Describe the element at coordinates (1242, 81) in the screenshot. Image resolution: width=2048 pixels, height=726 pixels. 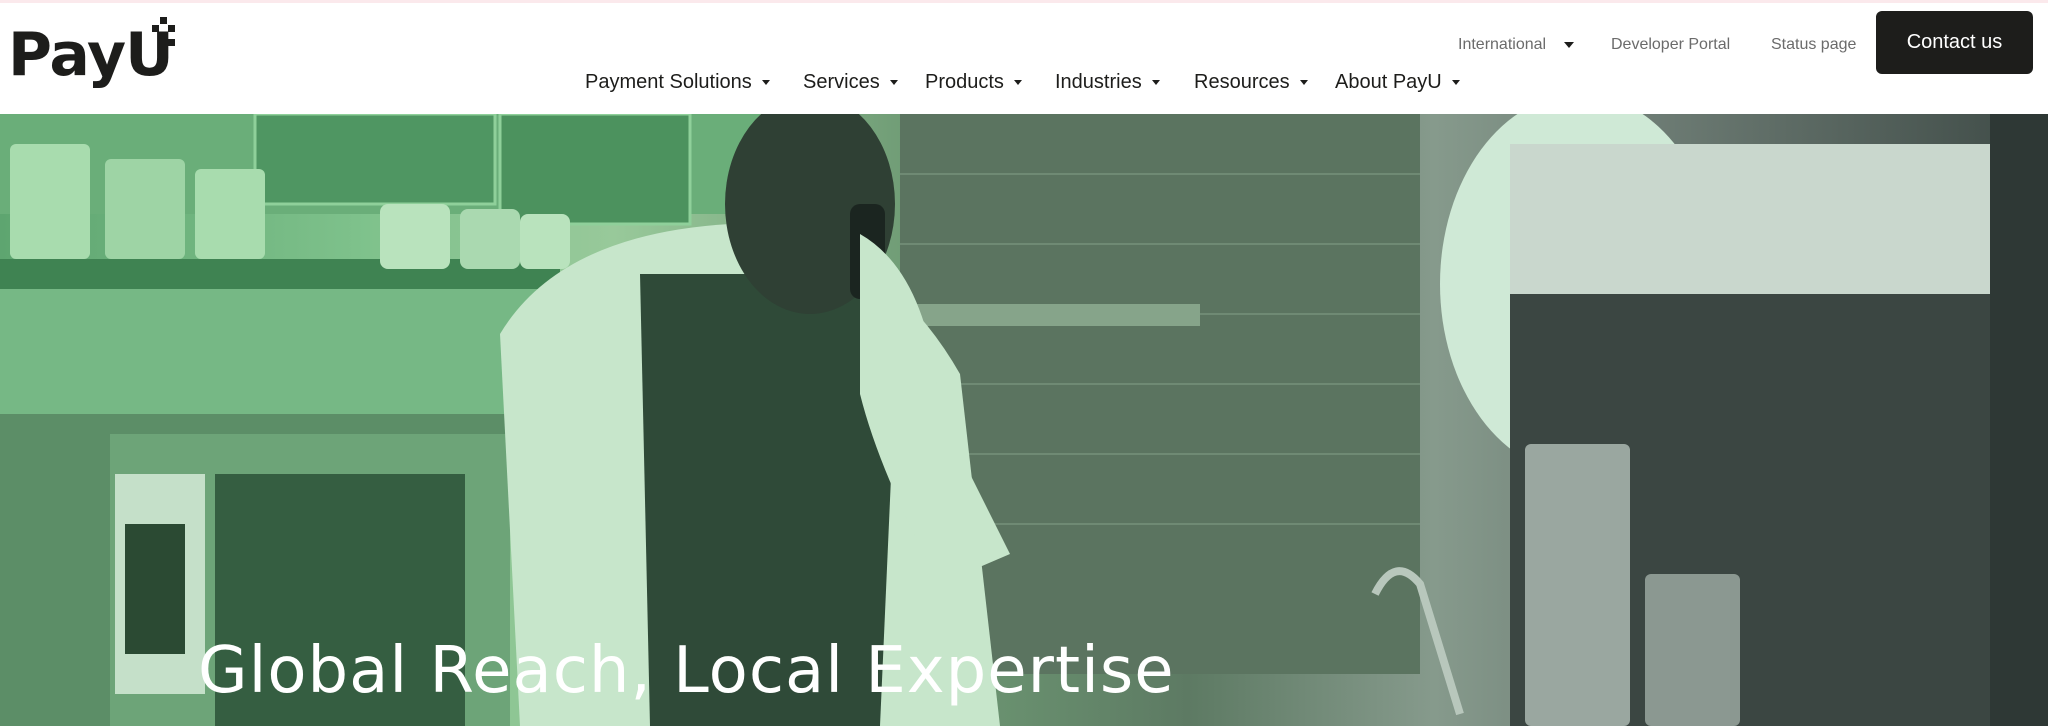
I see `nav-item-label: Resources` at that location.